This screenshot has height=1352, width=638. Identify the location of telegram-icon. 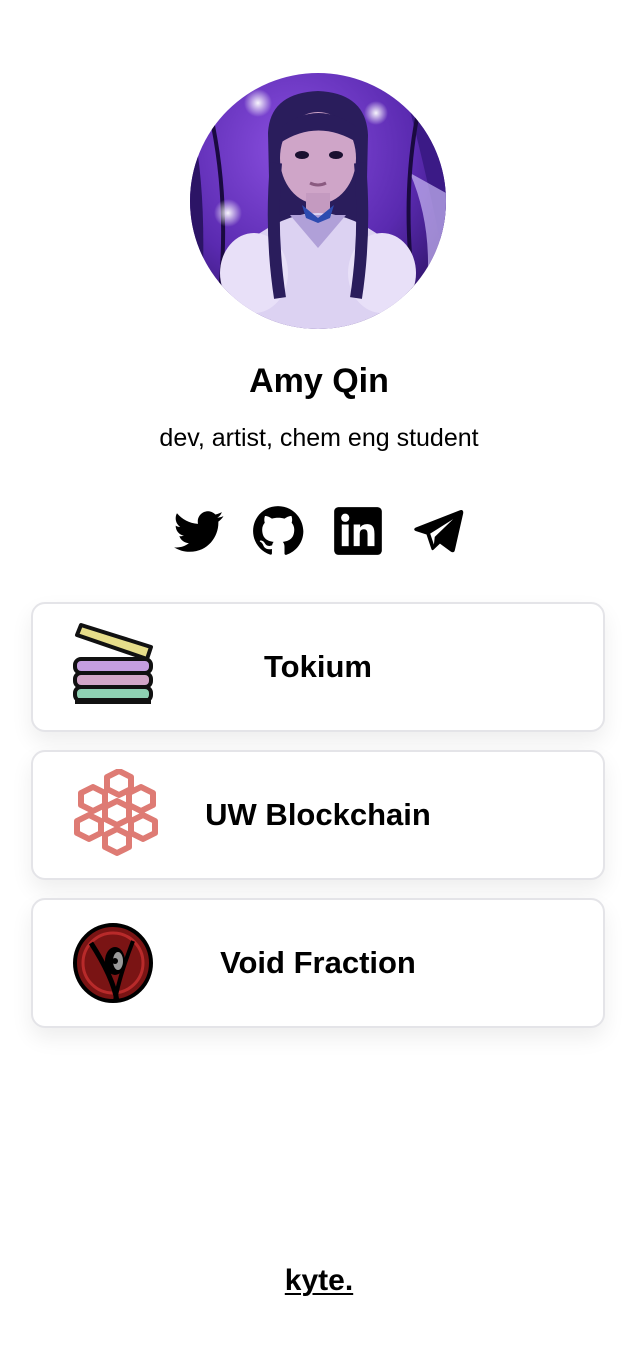
(439, 531).